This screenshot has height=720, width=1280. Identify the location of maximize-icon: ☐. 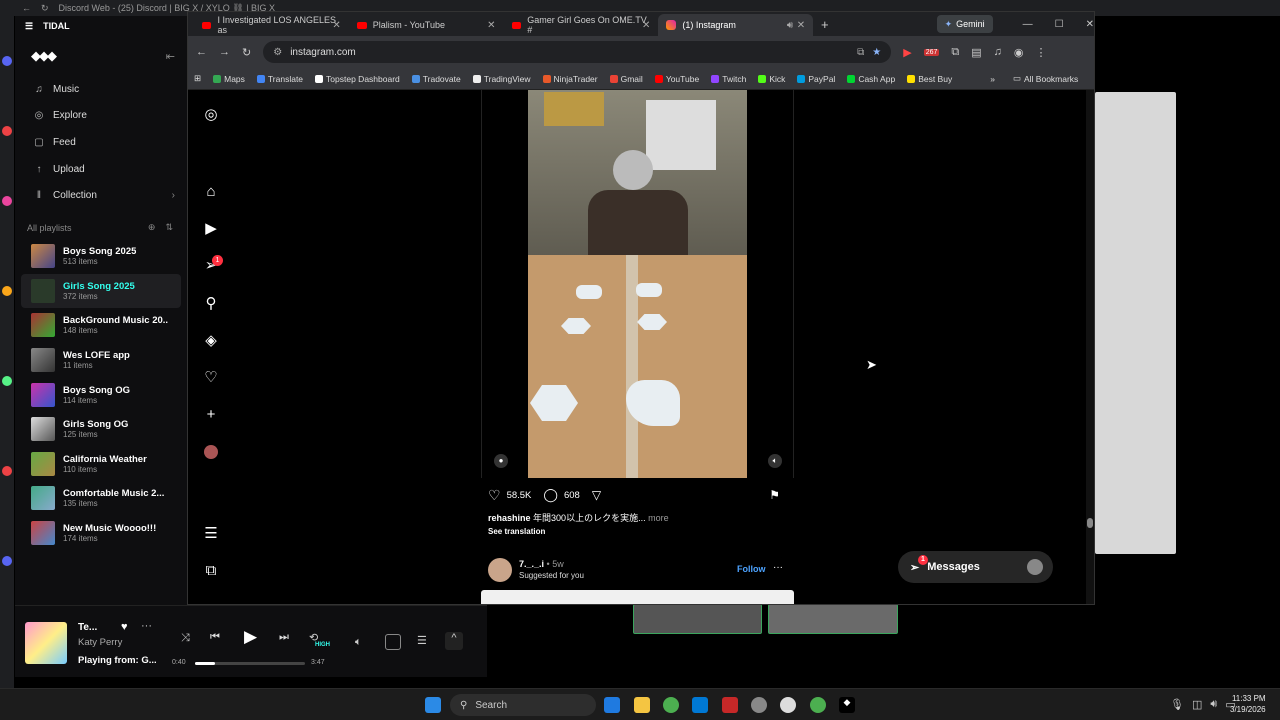
(1059, 24).